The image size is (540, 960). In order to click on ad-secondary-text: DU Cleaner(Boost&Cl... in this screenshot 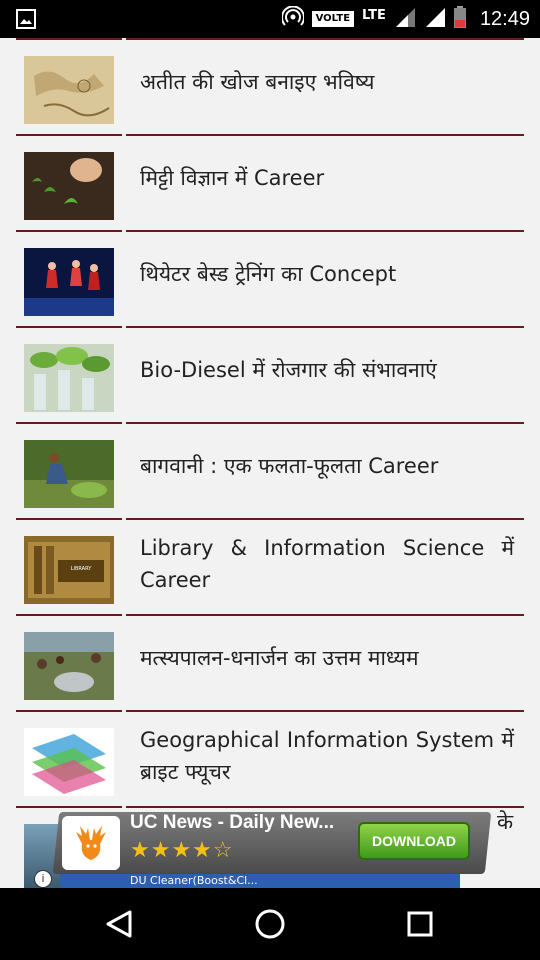, I will do `click(260, 881)`.